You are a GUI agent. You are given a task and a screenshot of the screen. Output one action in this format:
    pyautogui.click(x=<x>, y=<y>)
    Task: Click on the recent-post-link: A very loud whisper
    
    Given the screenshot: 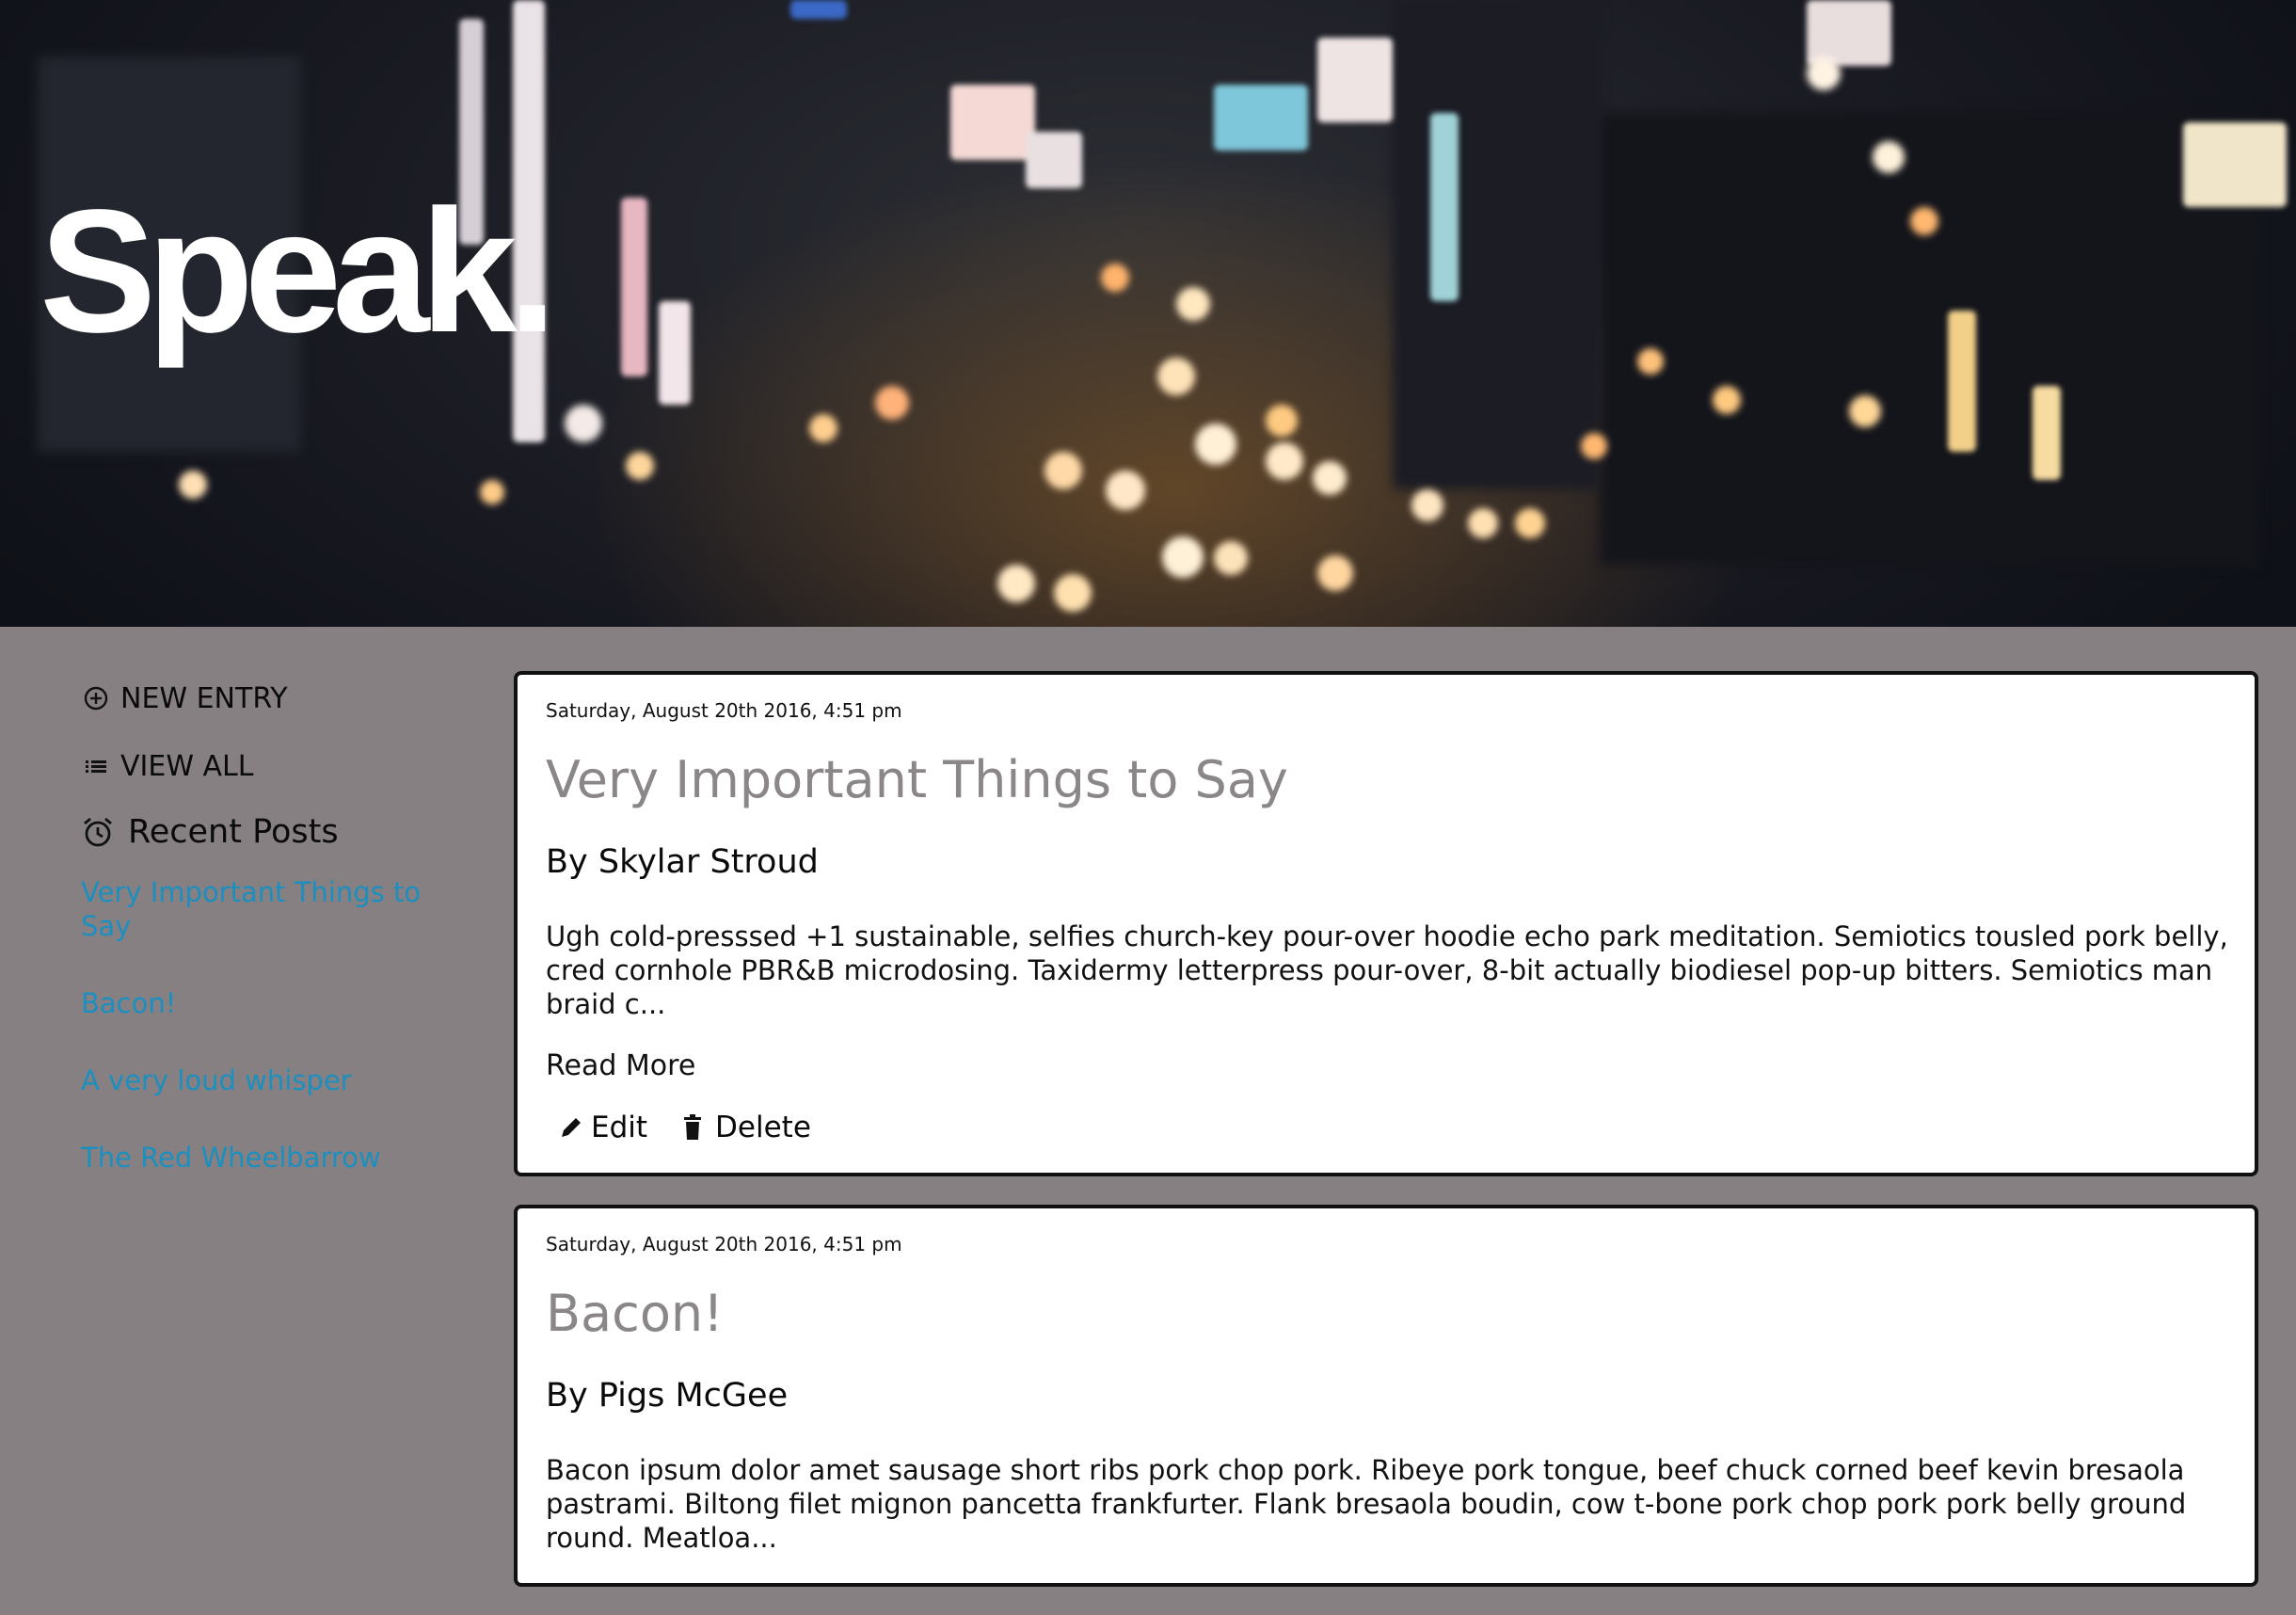 What is the action you would take?
    pyautogui.click(x=259, y=1080)
    